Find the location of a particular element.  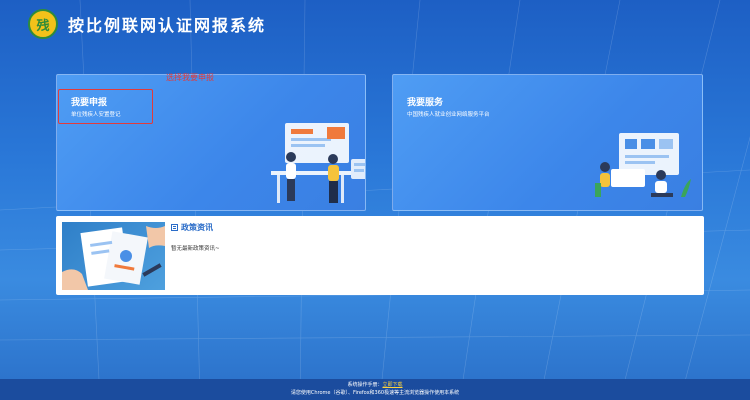

service-card-subtitle: 中国残疾人就业创业网络服务平台 is located at coordinates (448, 115).